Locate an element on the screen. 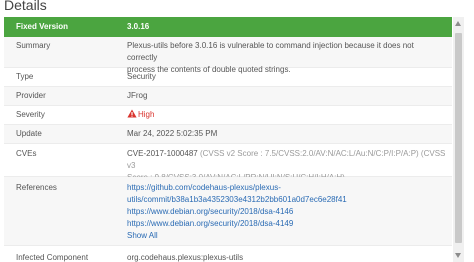  severity-text: High is located at coordinates (146, 114).